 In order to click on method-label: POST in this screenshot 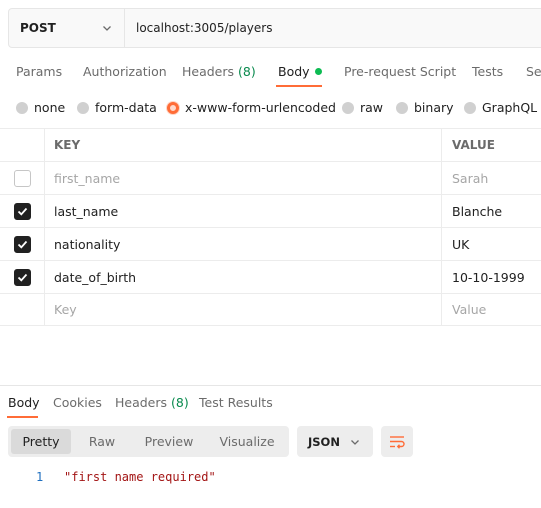, I will do `click(38, 28)`.